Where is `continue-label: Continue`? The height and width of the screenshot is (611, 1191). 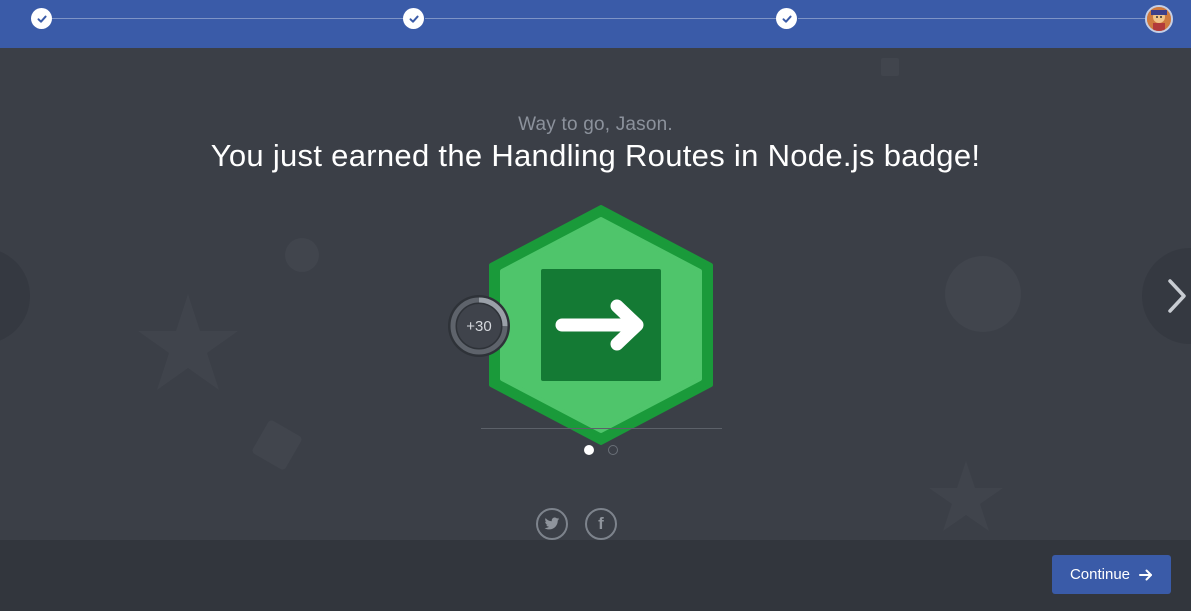 continue-label: Continue is located at coordinates (1100, 574).